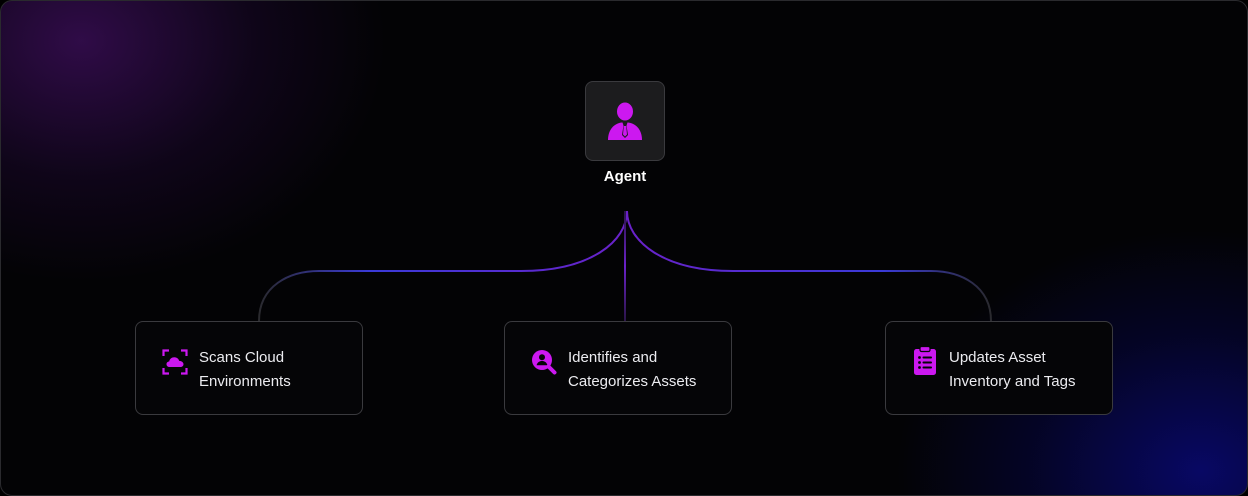 The image size is (1248, 496). Describe the element at coordinates (1012, 381) in the screenshot. I see `task-label-line: Inventory and Tags` at that location.